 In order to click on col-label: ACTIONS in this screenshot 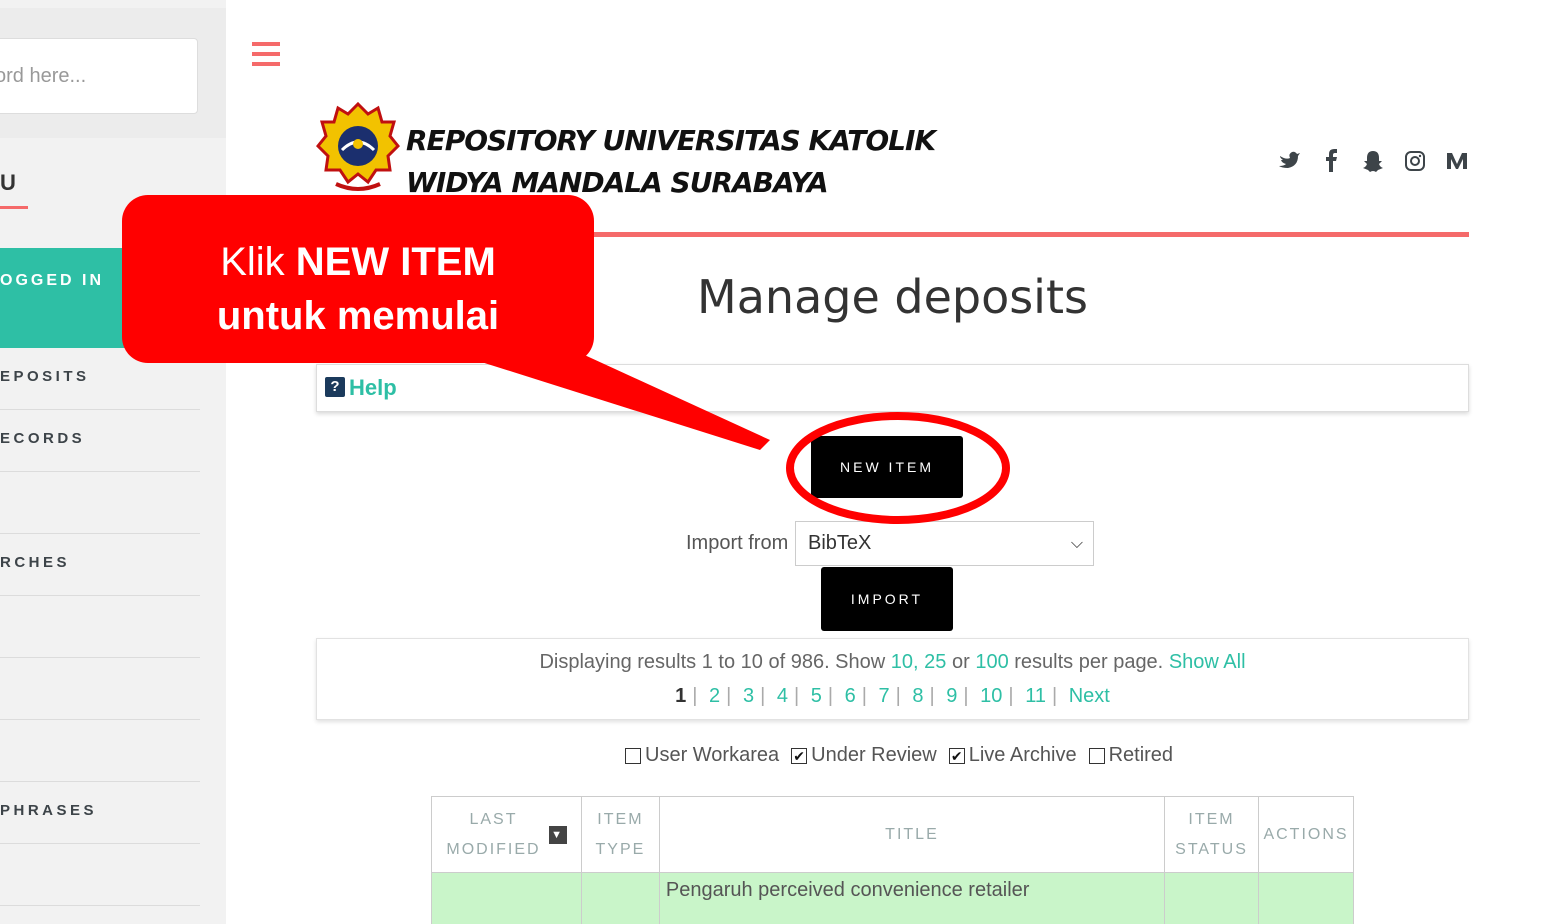, I will do `click(1306, 834)`.